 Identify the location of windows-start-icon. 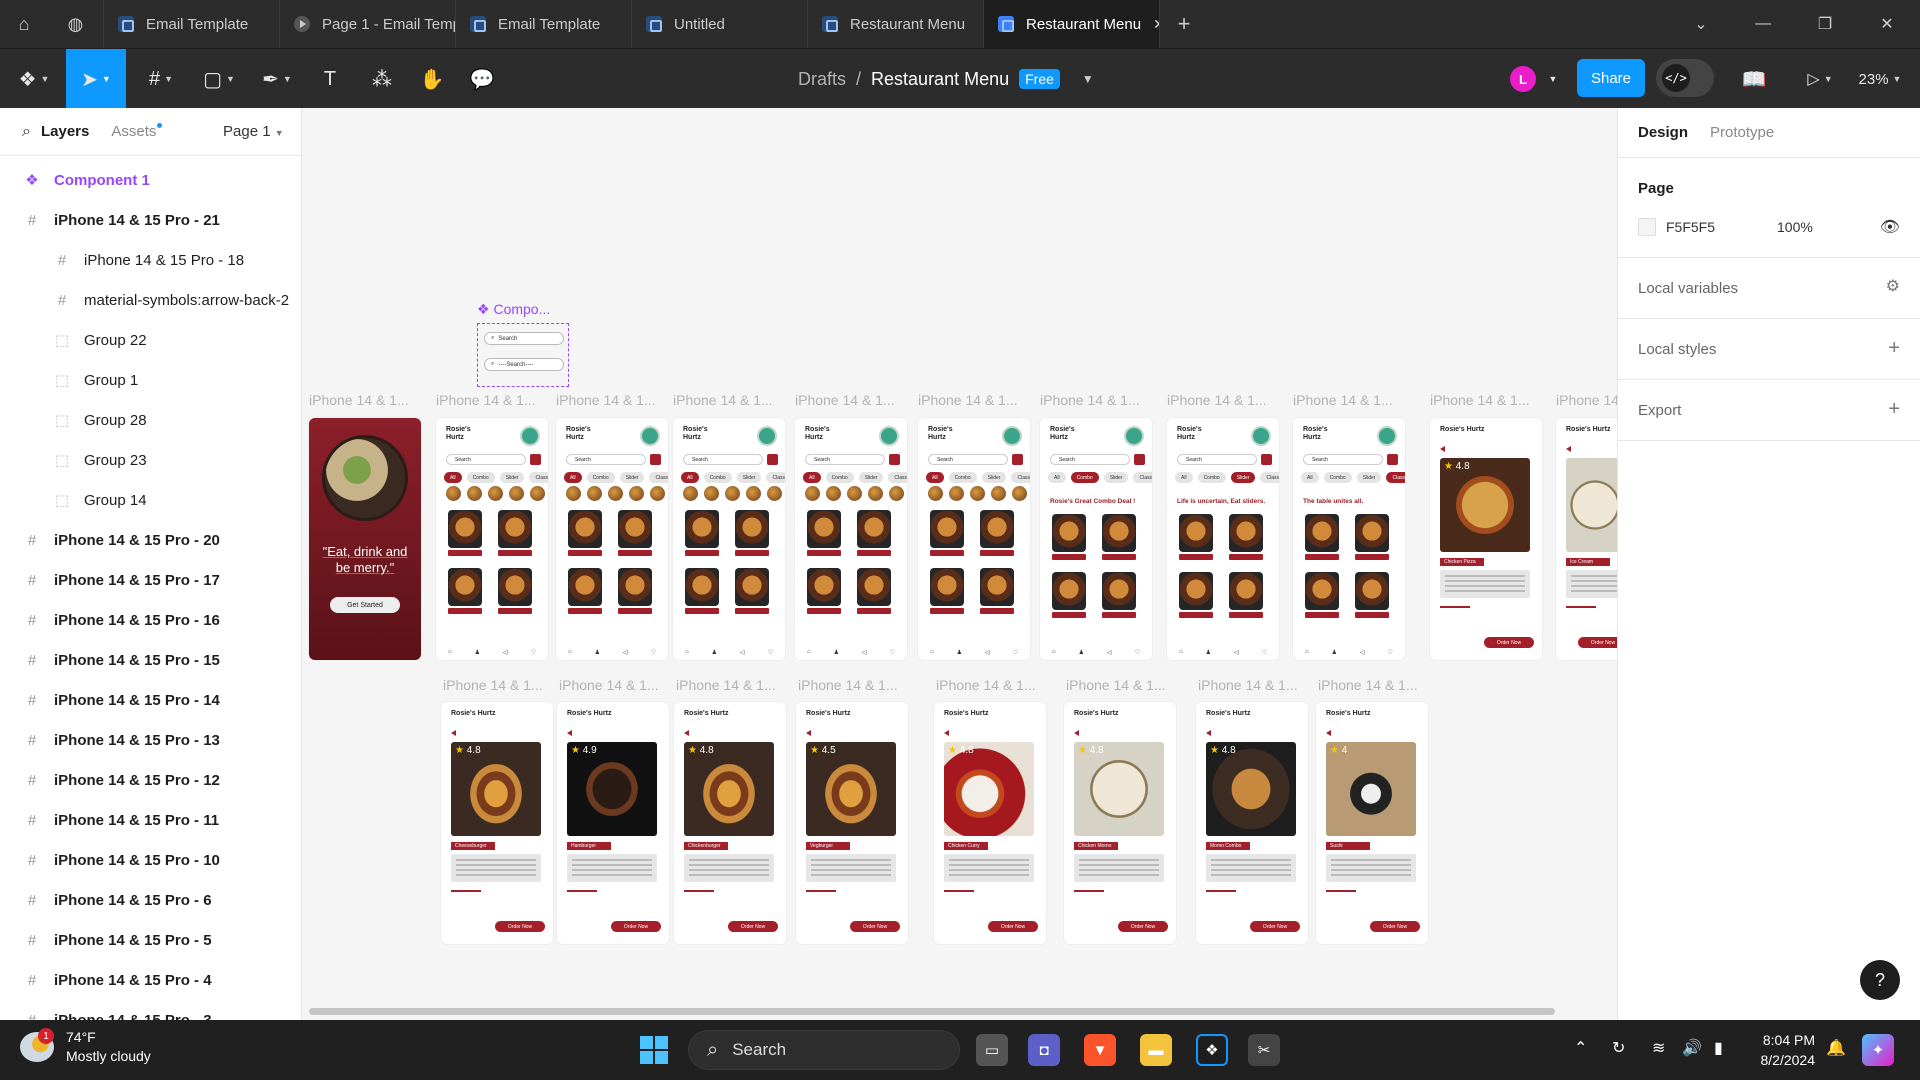
(654, 1050).